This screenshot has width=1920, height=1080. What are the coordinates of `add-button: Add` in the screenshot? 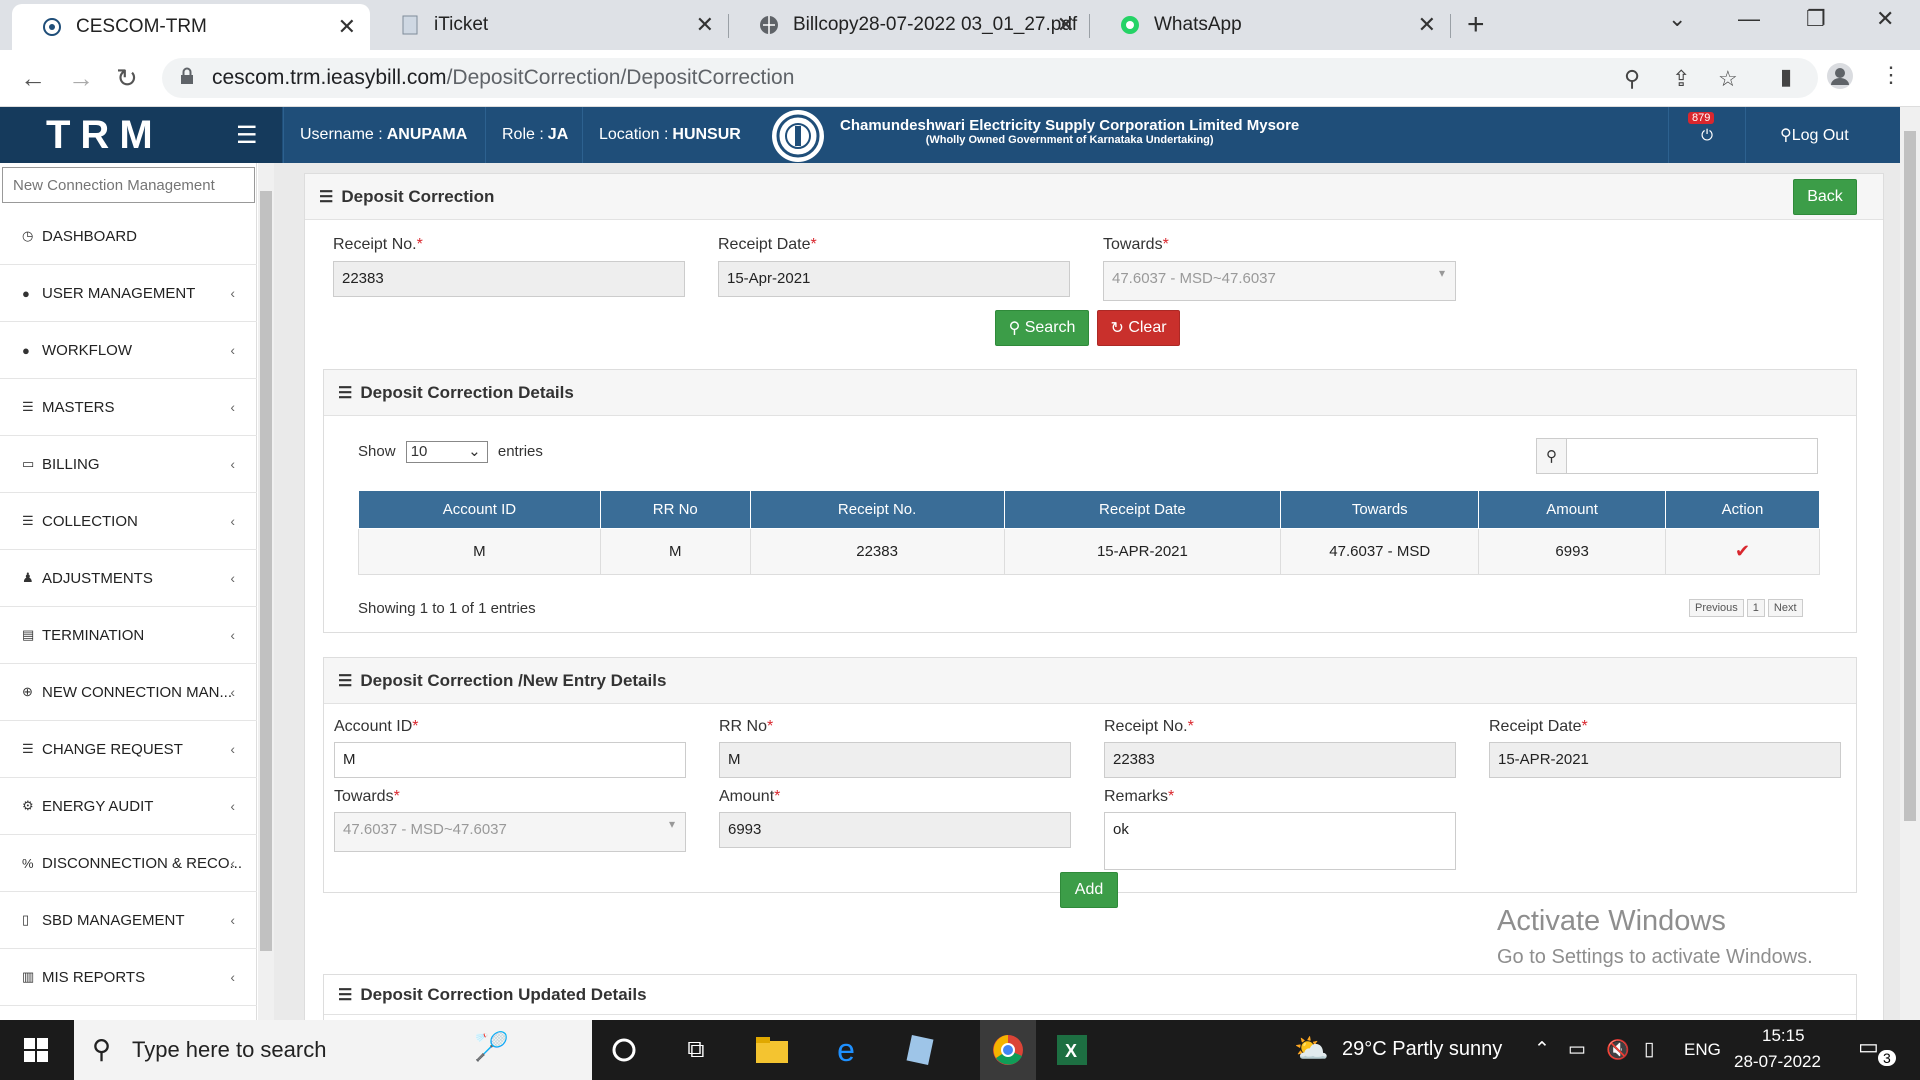 It's located at (1089, 890).